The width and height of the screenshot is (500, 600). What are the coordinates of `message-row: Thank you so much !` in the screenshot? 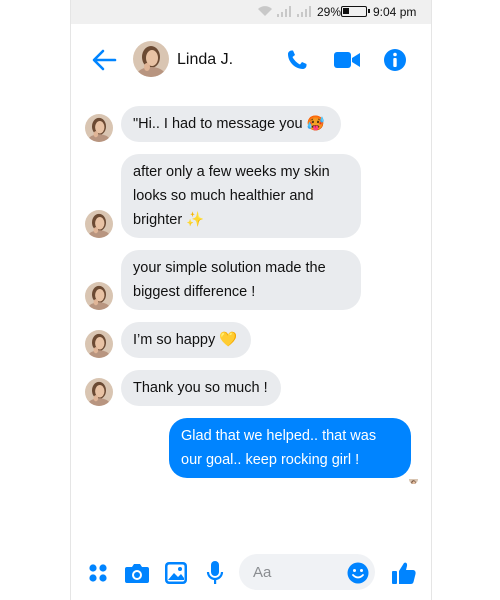 It's located at (251, 388).